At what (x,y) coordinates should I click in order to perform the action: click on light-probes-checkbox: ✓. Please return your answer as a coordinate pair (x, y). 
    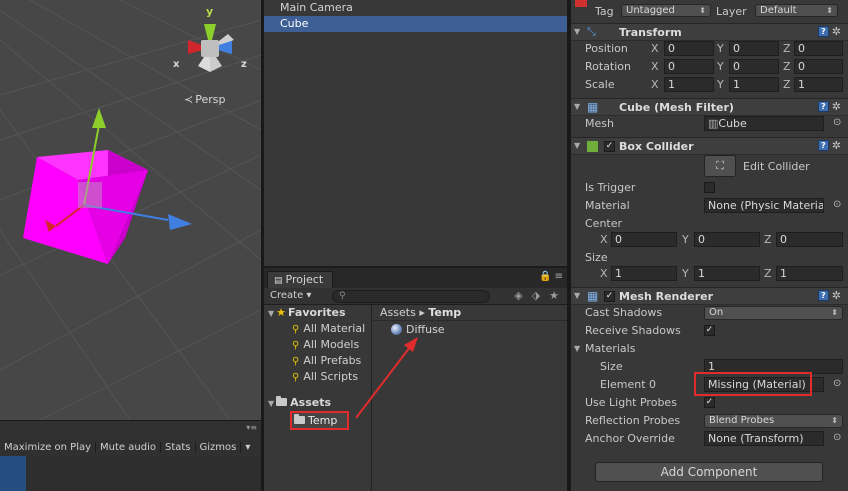
    Looking at the image, I should click on (709, 402).